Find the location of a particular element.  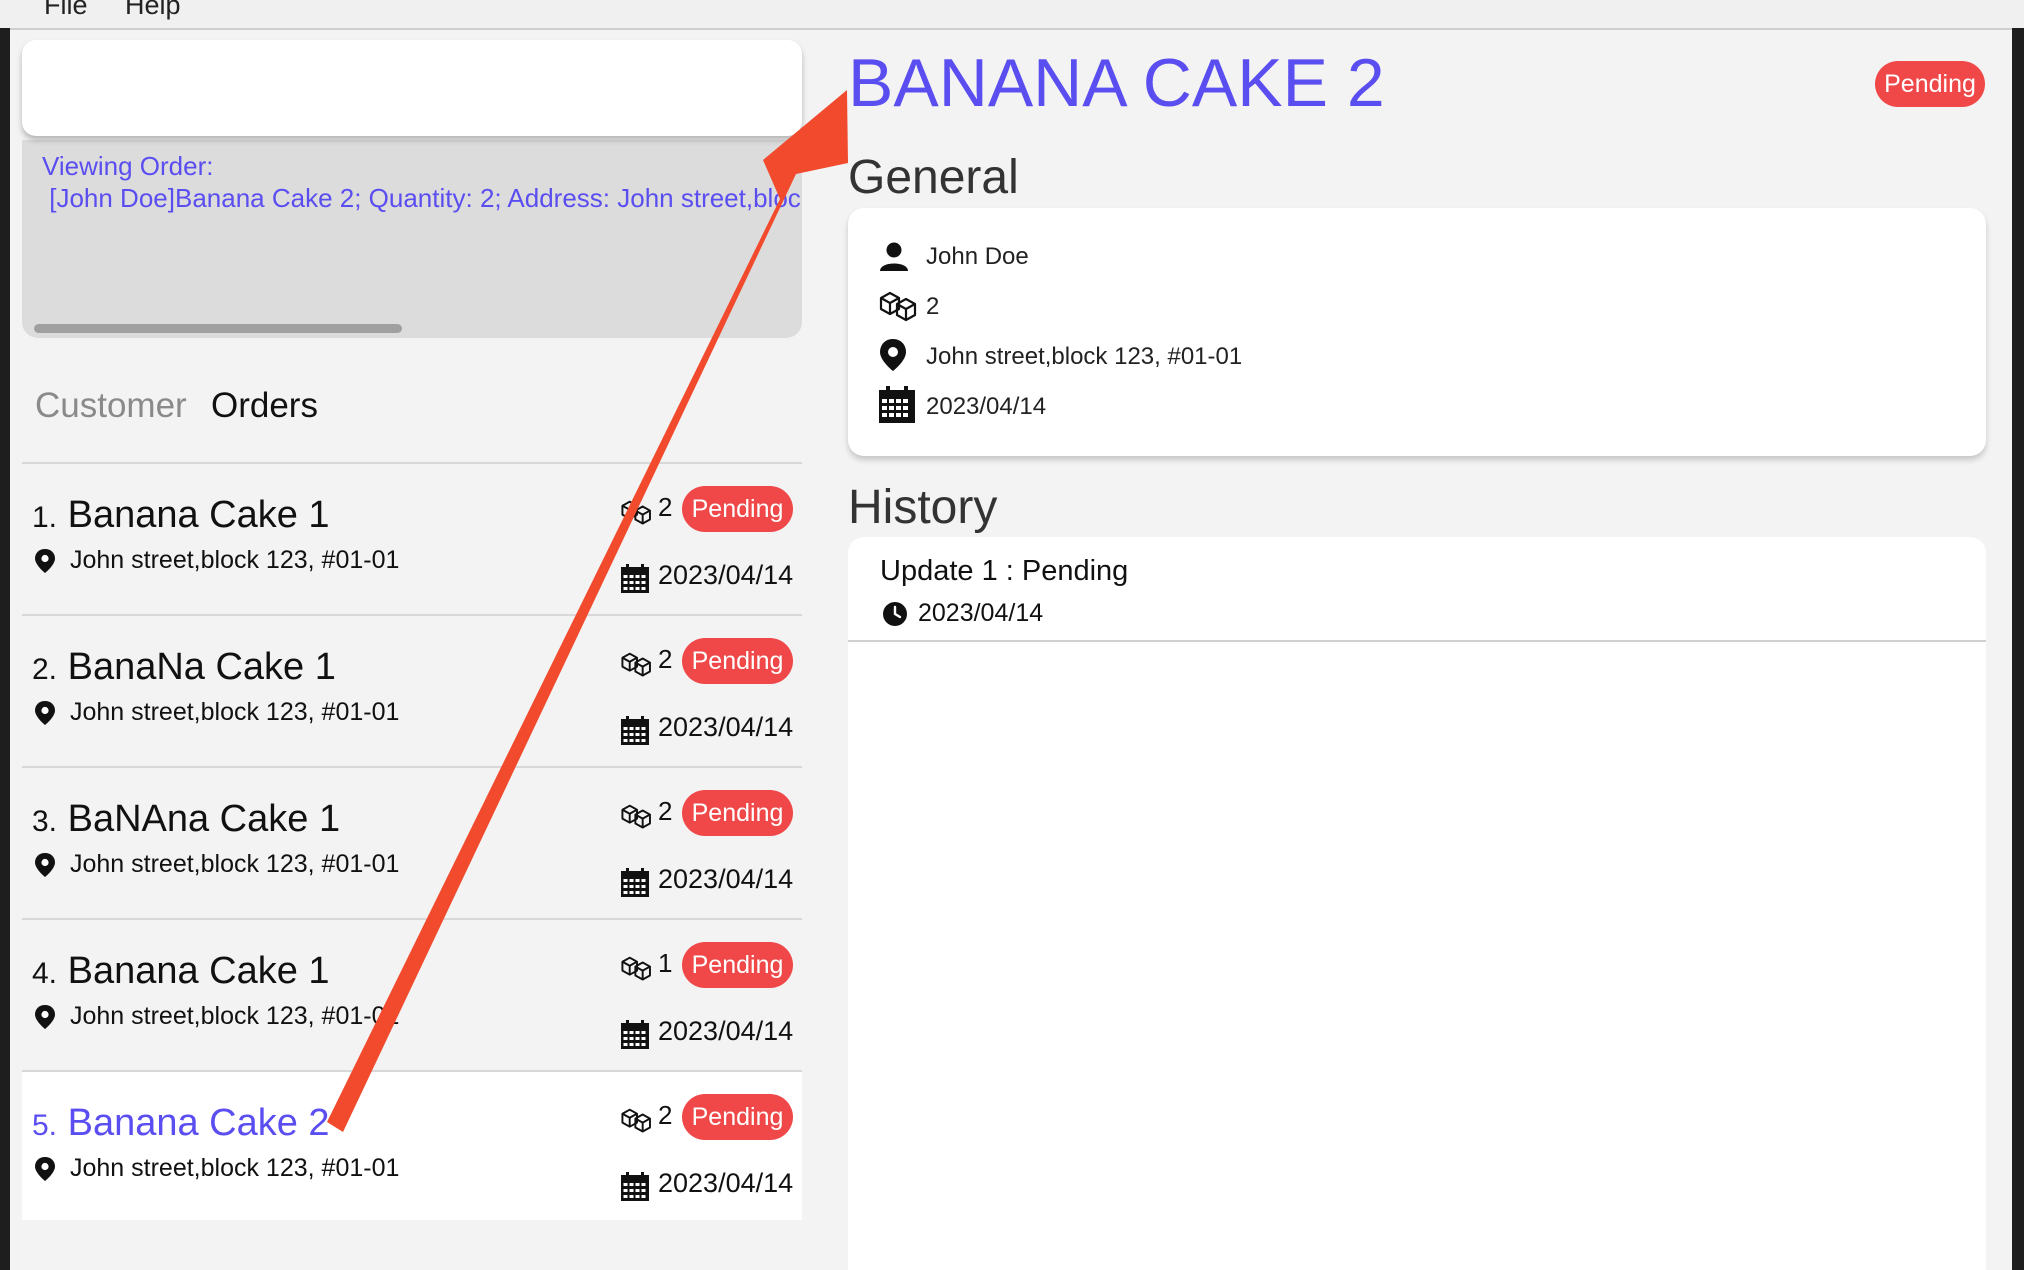

general-date: 2023/04/14 is located at coordinates (986, 406).